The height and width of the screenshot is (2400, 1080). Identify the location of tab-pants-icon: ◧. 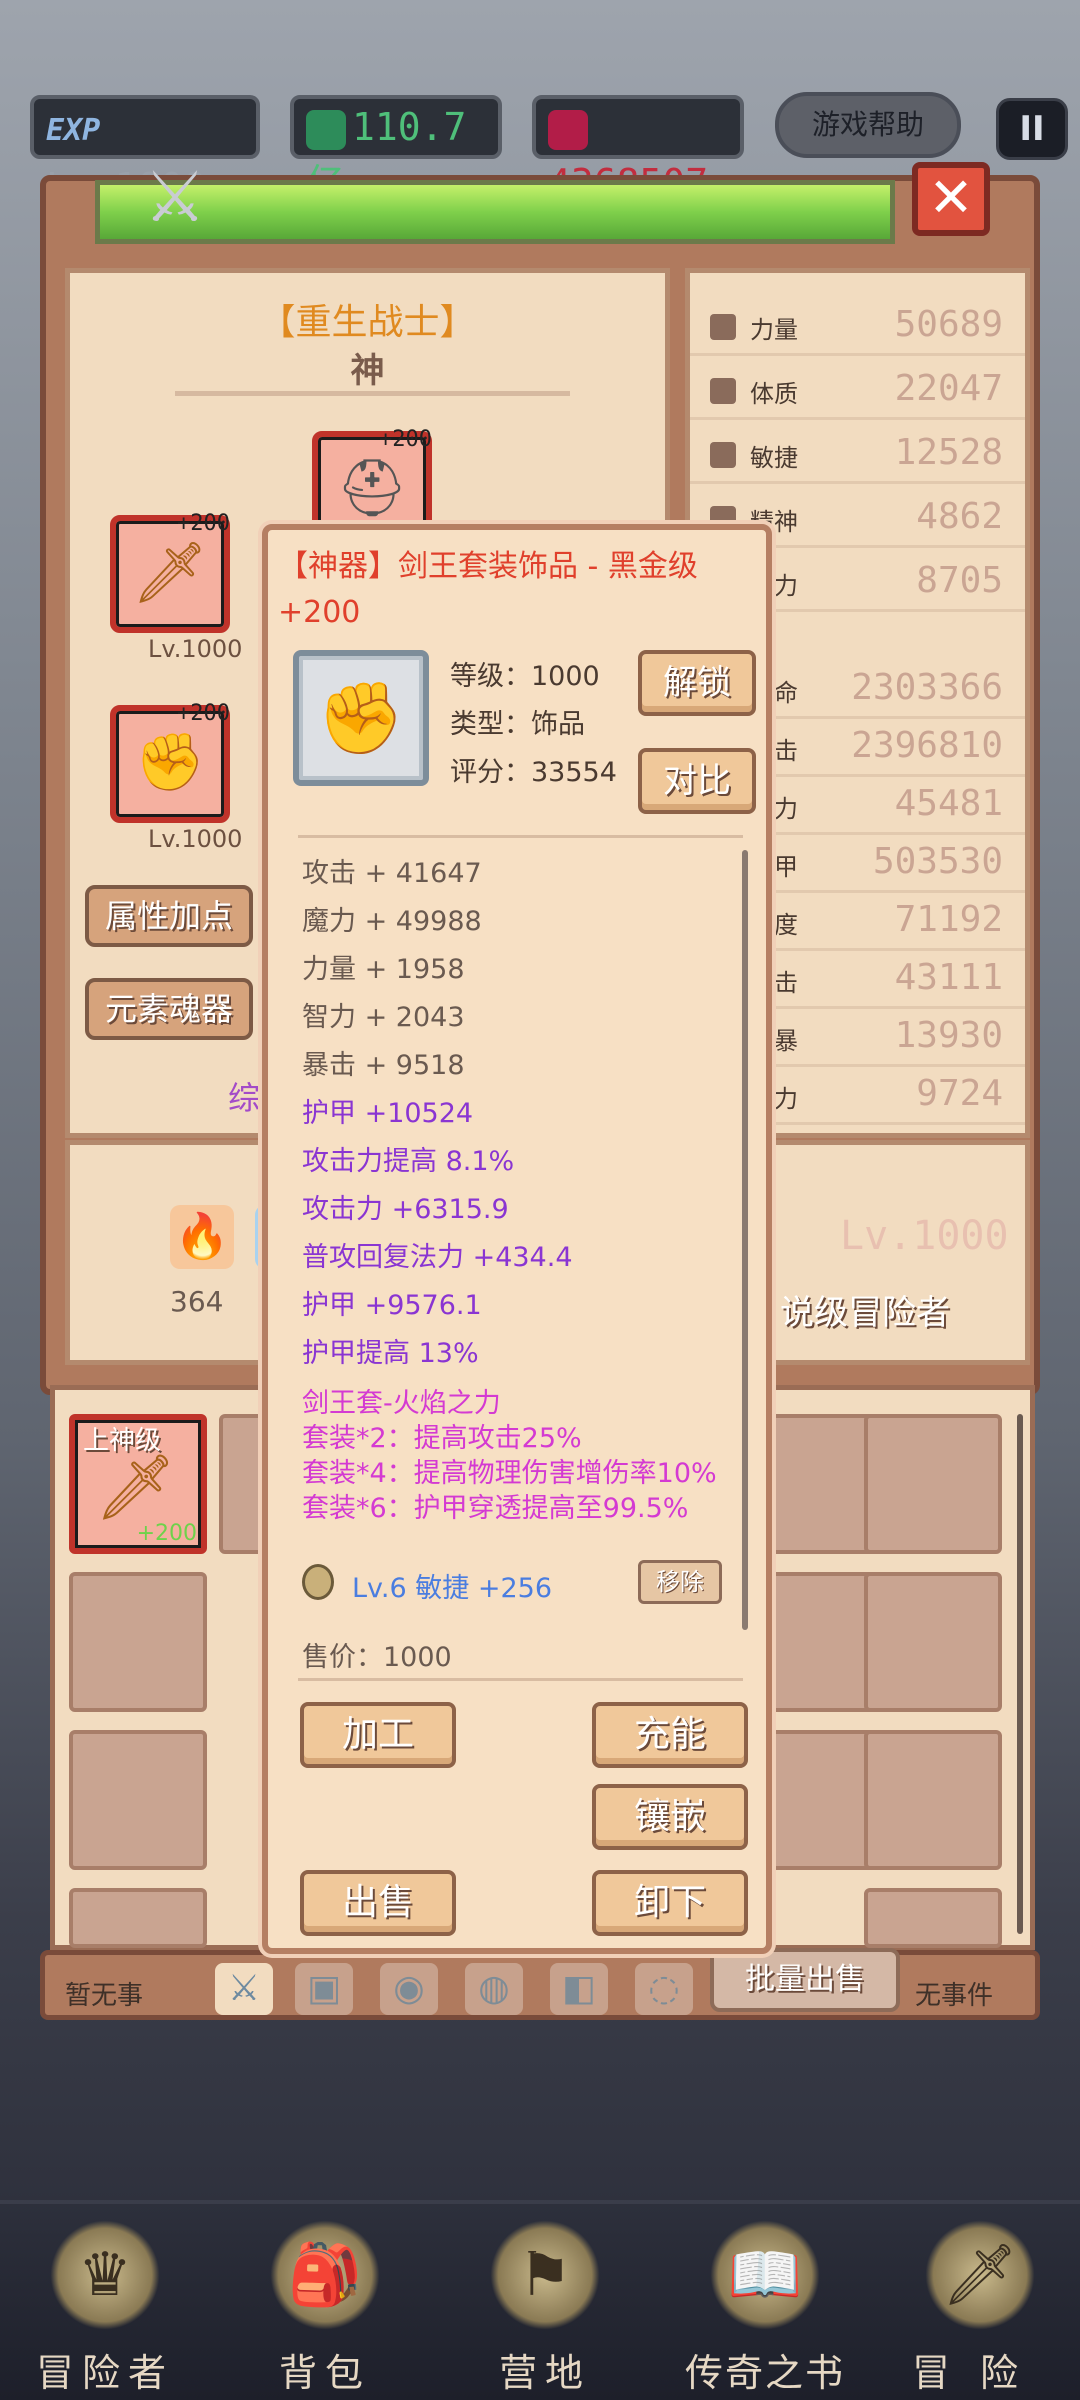
(579, 1989).